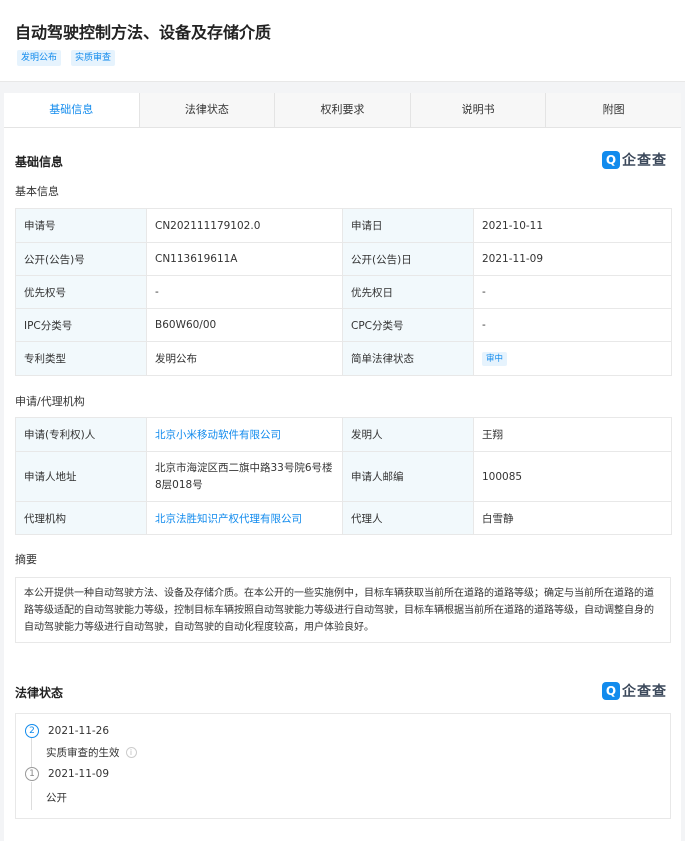 The width and height of the screenshot is (685, 841). I want to click on timeline-event-label: 实质审查的生效, so click(83, 753).